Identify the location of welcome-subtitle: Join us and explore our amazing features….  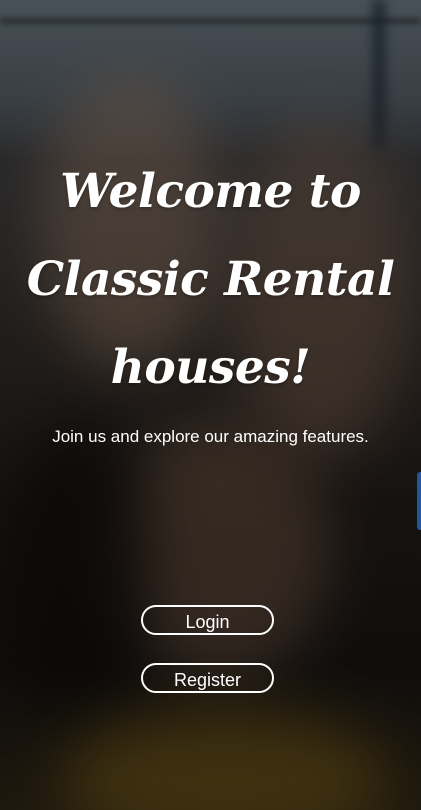
(210, 436).